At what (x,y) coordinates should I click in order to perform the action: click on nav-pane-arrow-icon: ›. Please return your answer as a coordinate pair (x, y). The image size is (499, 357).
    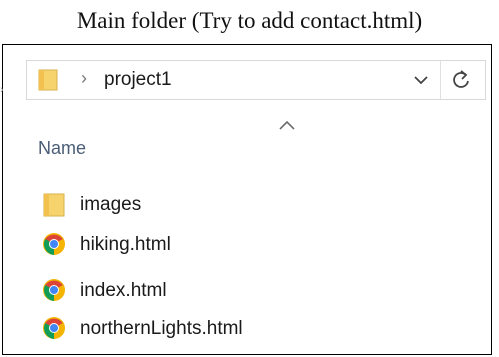
    Looking at the image, I should click on (2, 90).